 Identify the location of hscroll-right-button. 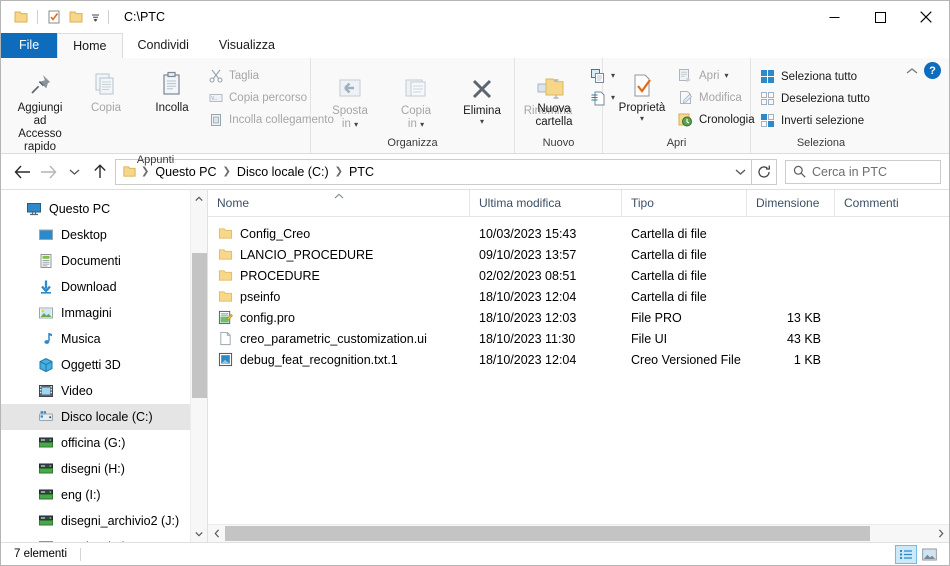
(940, 533).